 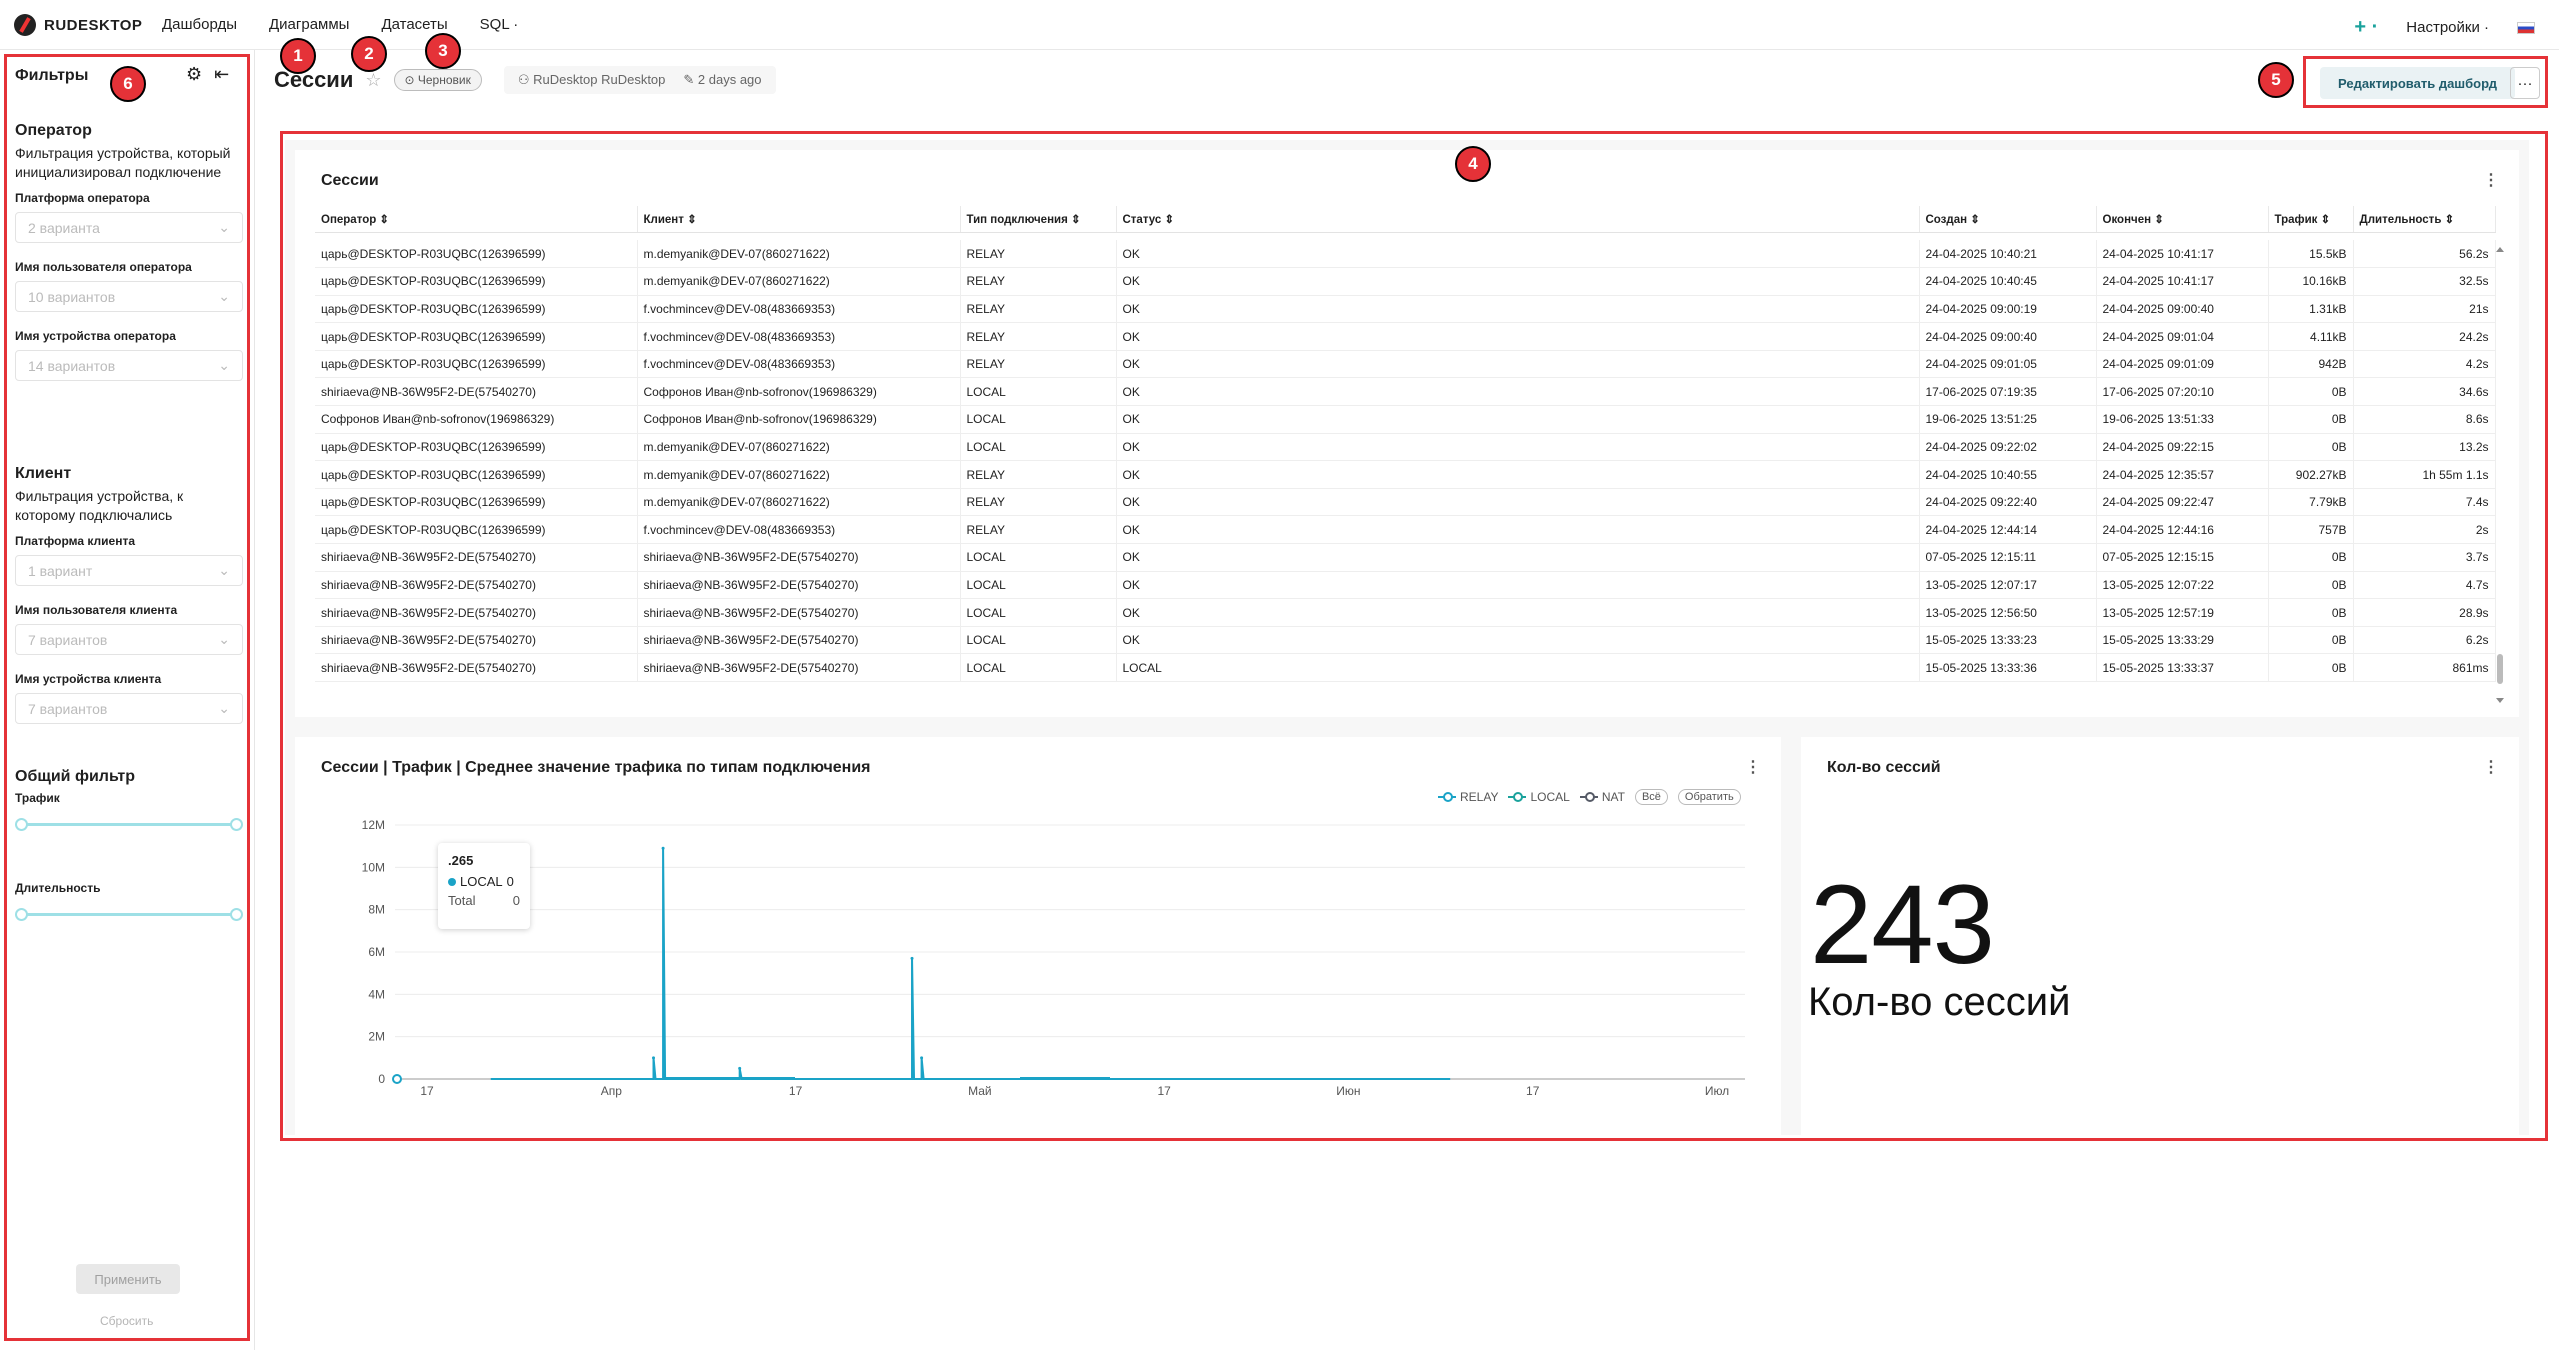 I want to click on apply-button: Применить, so click(x=128, y=1279).